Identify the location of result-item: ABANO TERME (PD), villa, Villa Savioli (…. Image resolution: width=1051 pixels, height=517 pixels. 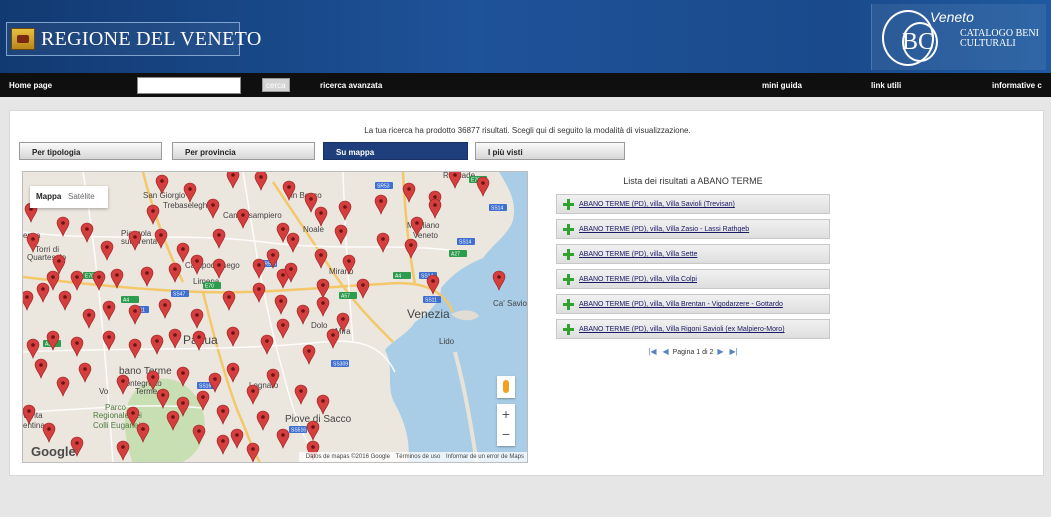
(693, 204).